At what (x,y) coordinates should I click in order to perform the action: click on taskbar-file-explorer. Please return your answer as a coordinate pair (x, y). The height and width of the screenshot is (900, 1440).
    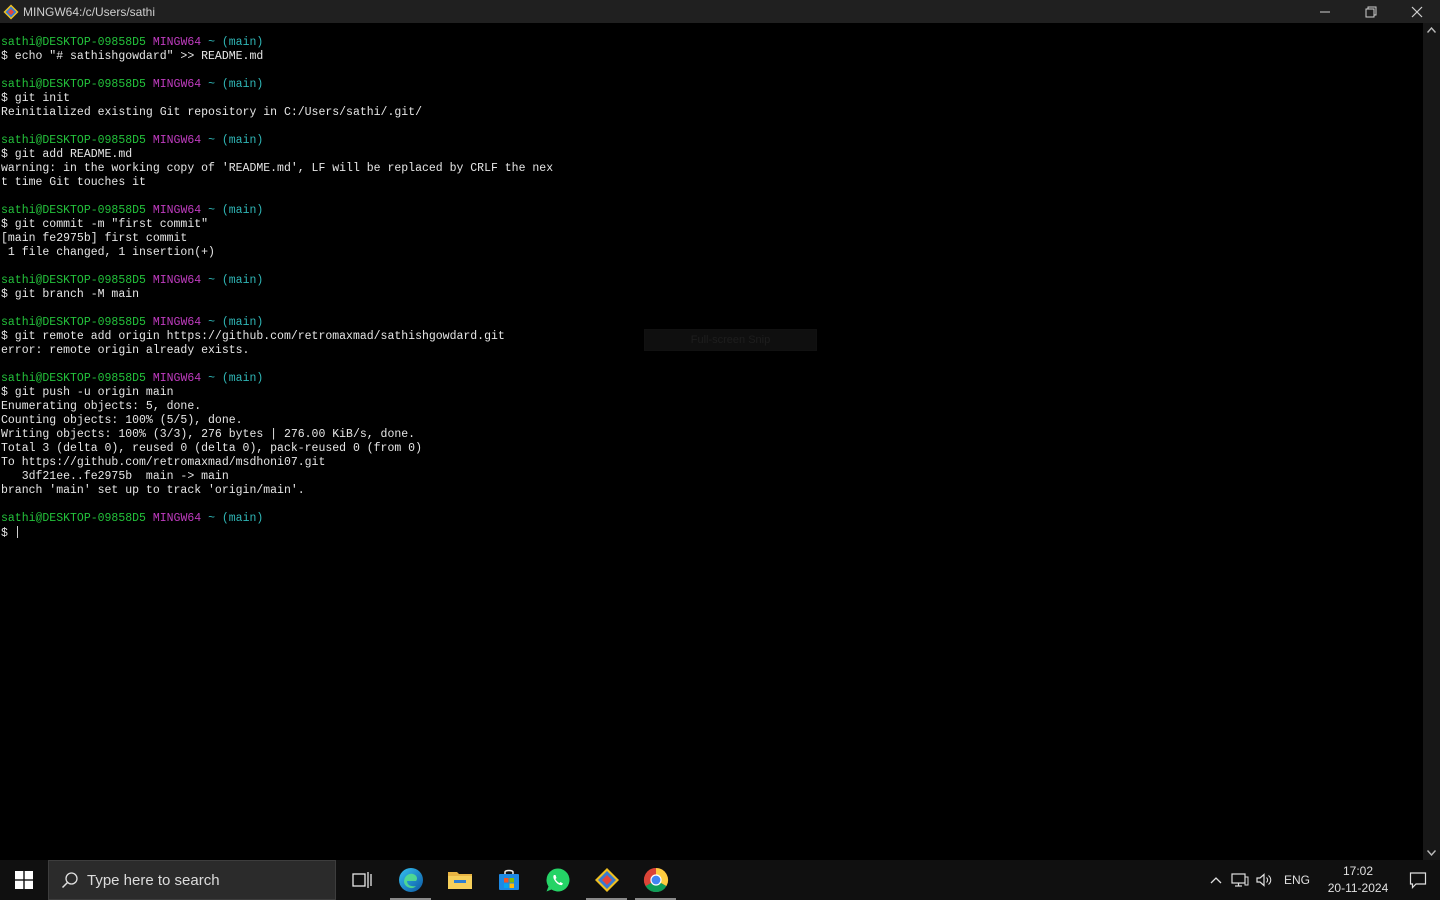
    Looking at the image, I should click on (459, 880).